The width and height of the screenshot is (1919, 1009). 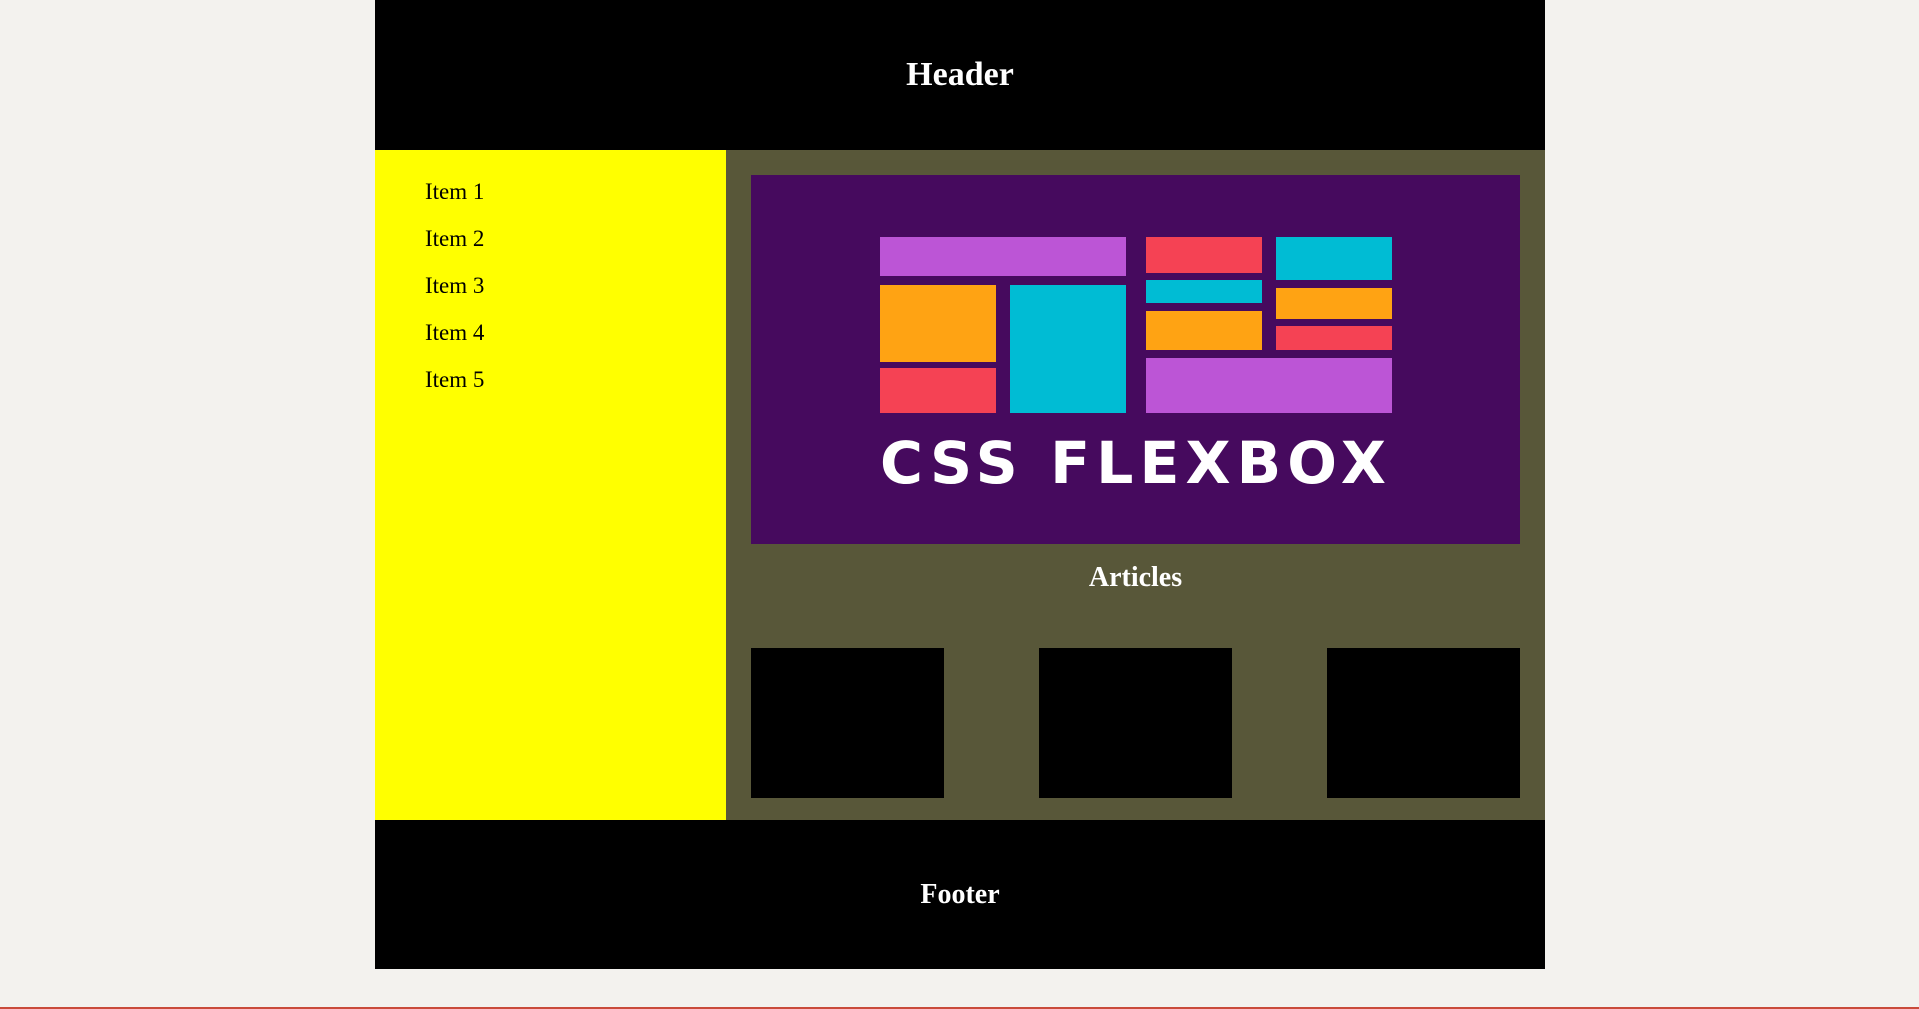 I want to click on sidebar-item-1: Item 1, so click(x=575, y=201).